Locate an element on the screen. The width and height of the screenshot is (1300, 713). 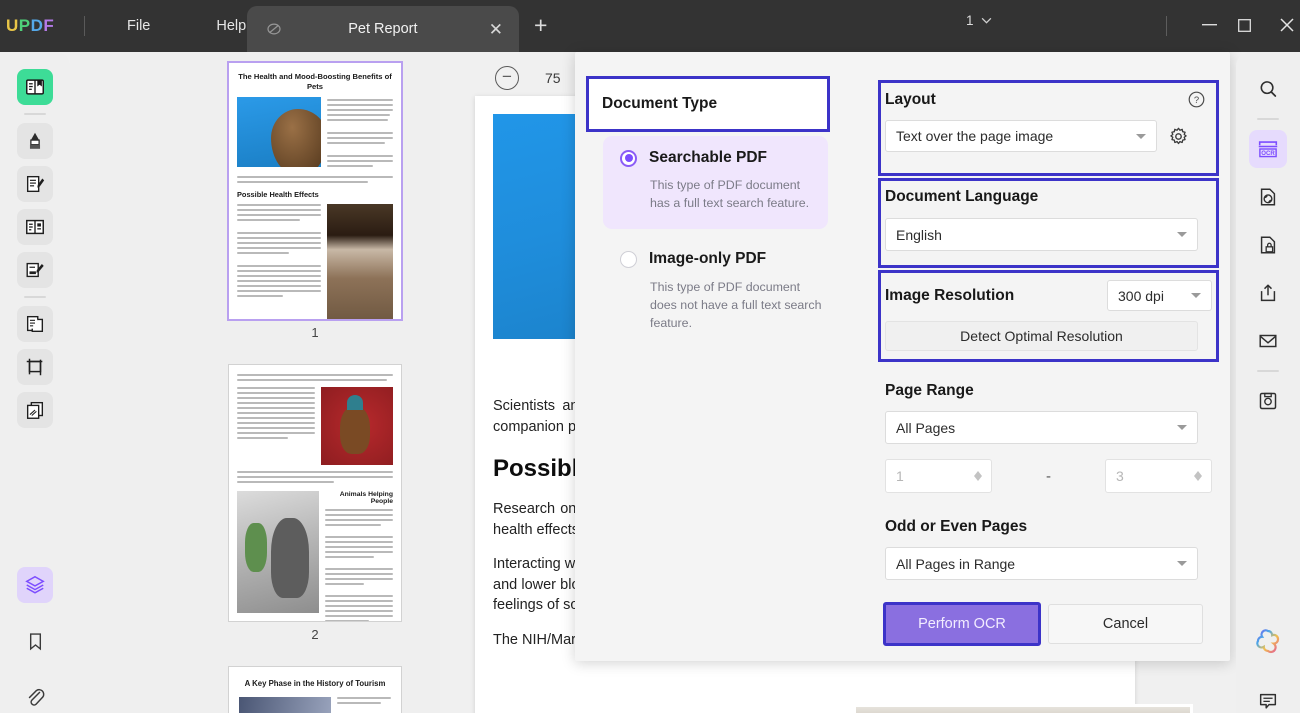
search-icon is located at coordinates (1268, 89).